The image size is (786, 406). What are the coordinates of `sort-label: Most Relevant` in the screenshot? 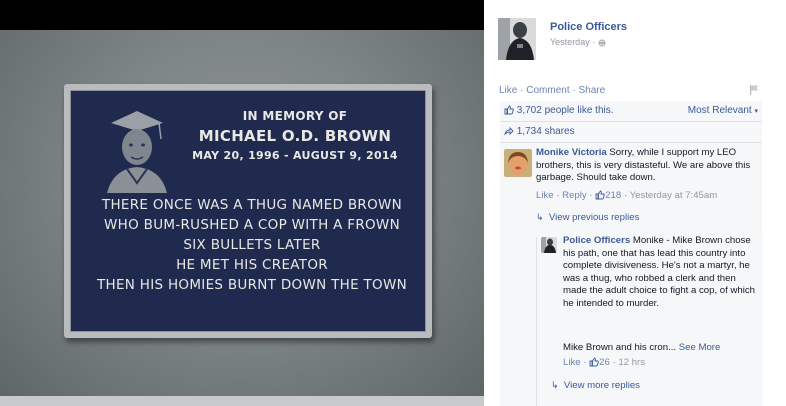 It's located at (719, 110).